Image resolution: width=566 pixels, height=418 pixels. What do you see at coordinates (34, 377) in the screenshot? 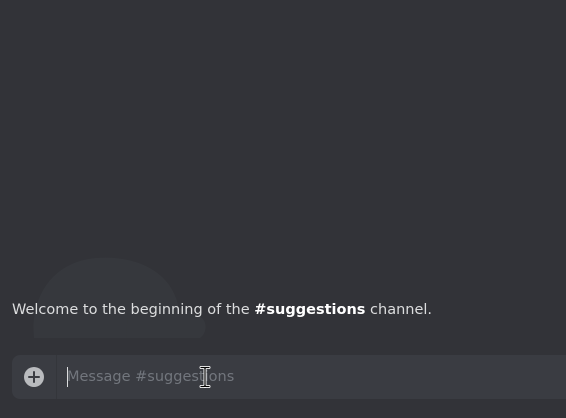
I see `plus-circle-icon` at bounding box center [34, 377].